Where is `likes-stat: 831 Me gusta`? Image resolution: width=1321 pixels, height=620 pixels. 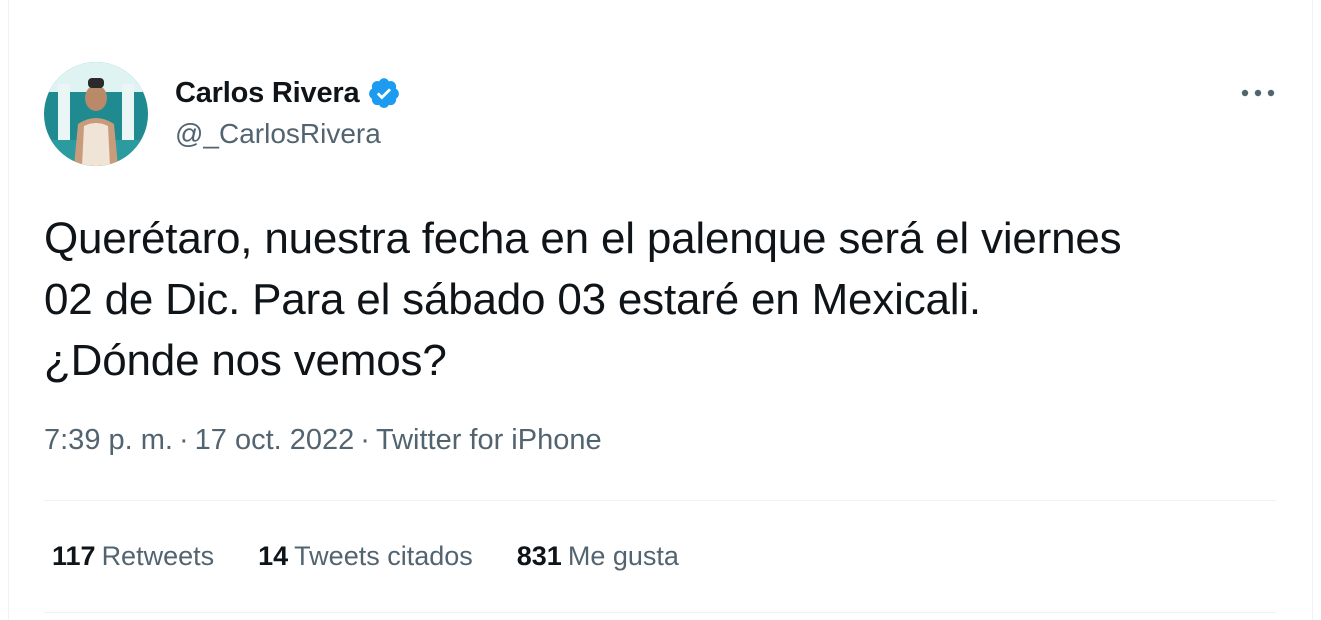
likes-stat: 831 Me gusta is located at coordinates (598, 556).